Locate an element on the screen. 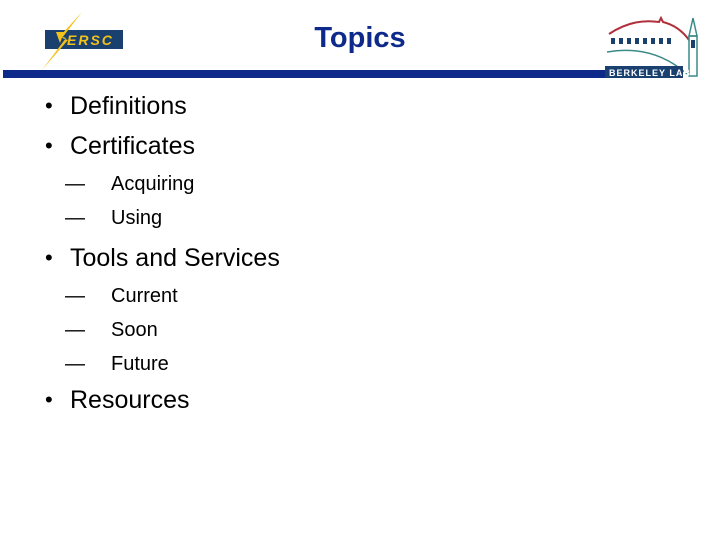 The height and width of the screenshot is (540, 720). sub-item-text: Acquiring is located at coordinates (153, 184).